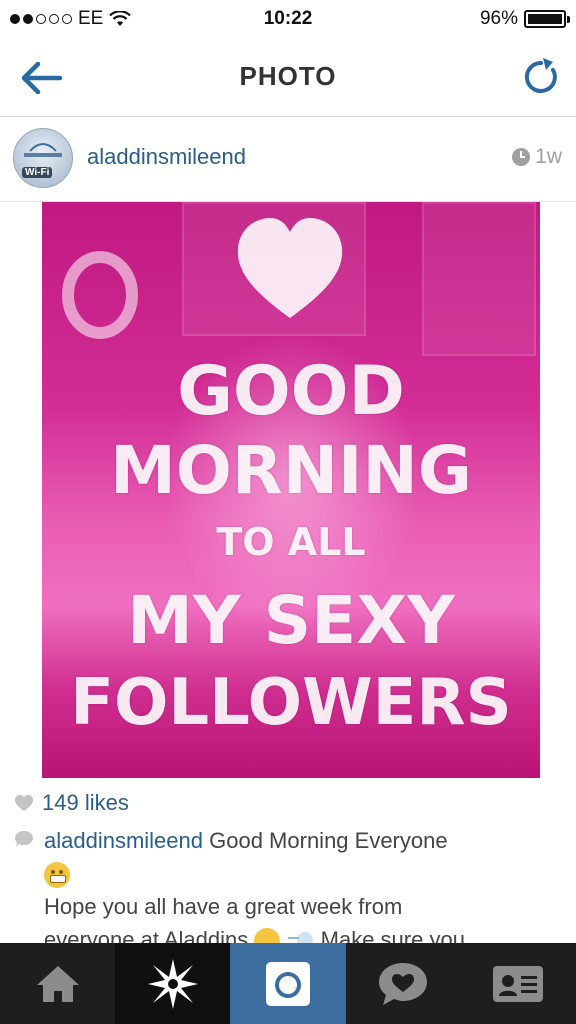 The image size is (576, 1024). I want to click on tab-activity, so click(403, 983).